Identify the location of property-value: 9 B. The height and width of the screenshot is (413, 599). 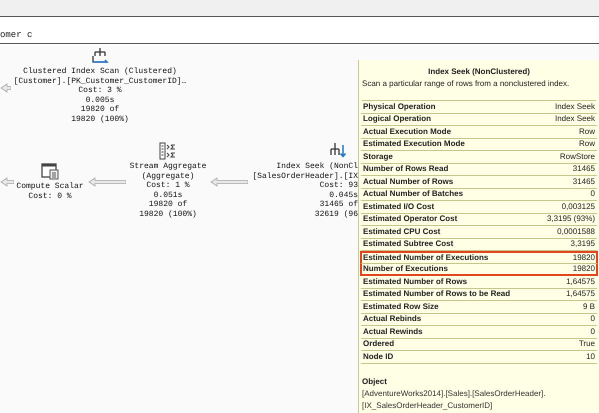
(588, 306).